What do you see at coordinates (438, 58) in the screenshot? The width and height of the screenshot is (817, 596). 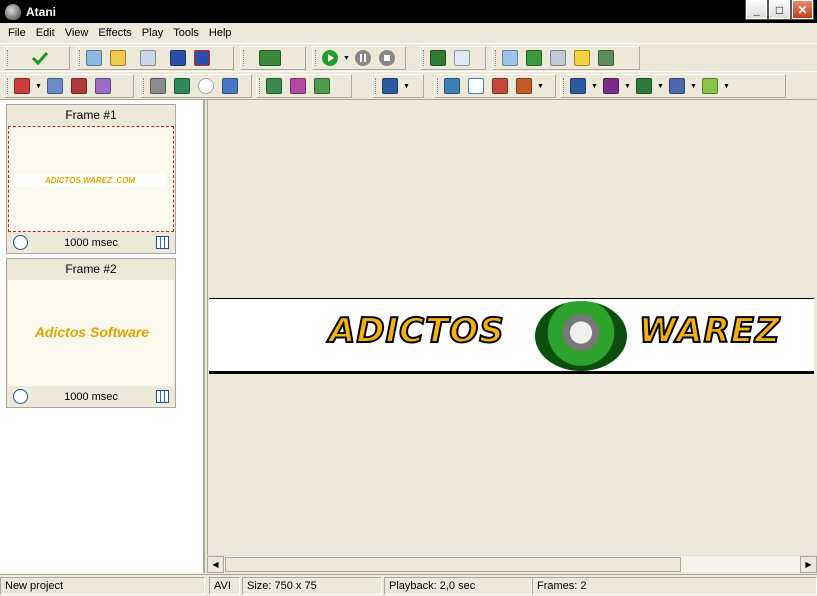 I see `disk-icon` at bounding box center [438, 58].